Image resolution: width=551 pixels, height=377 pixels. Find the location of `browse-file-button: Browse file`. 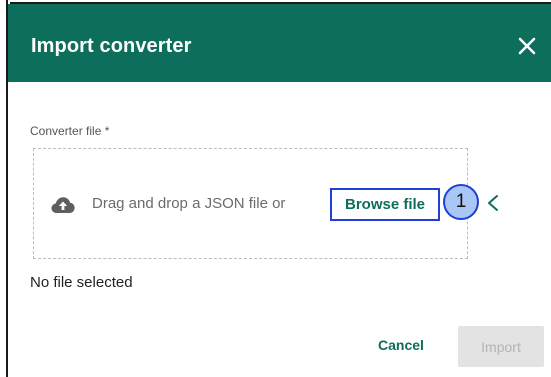

browse-file-button: Browse file is located at coordinates (385, 204).